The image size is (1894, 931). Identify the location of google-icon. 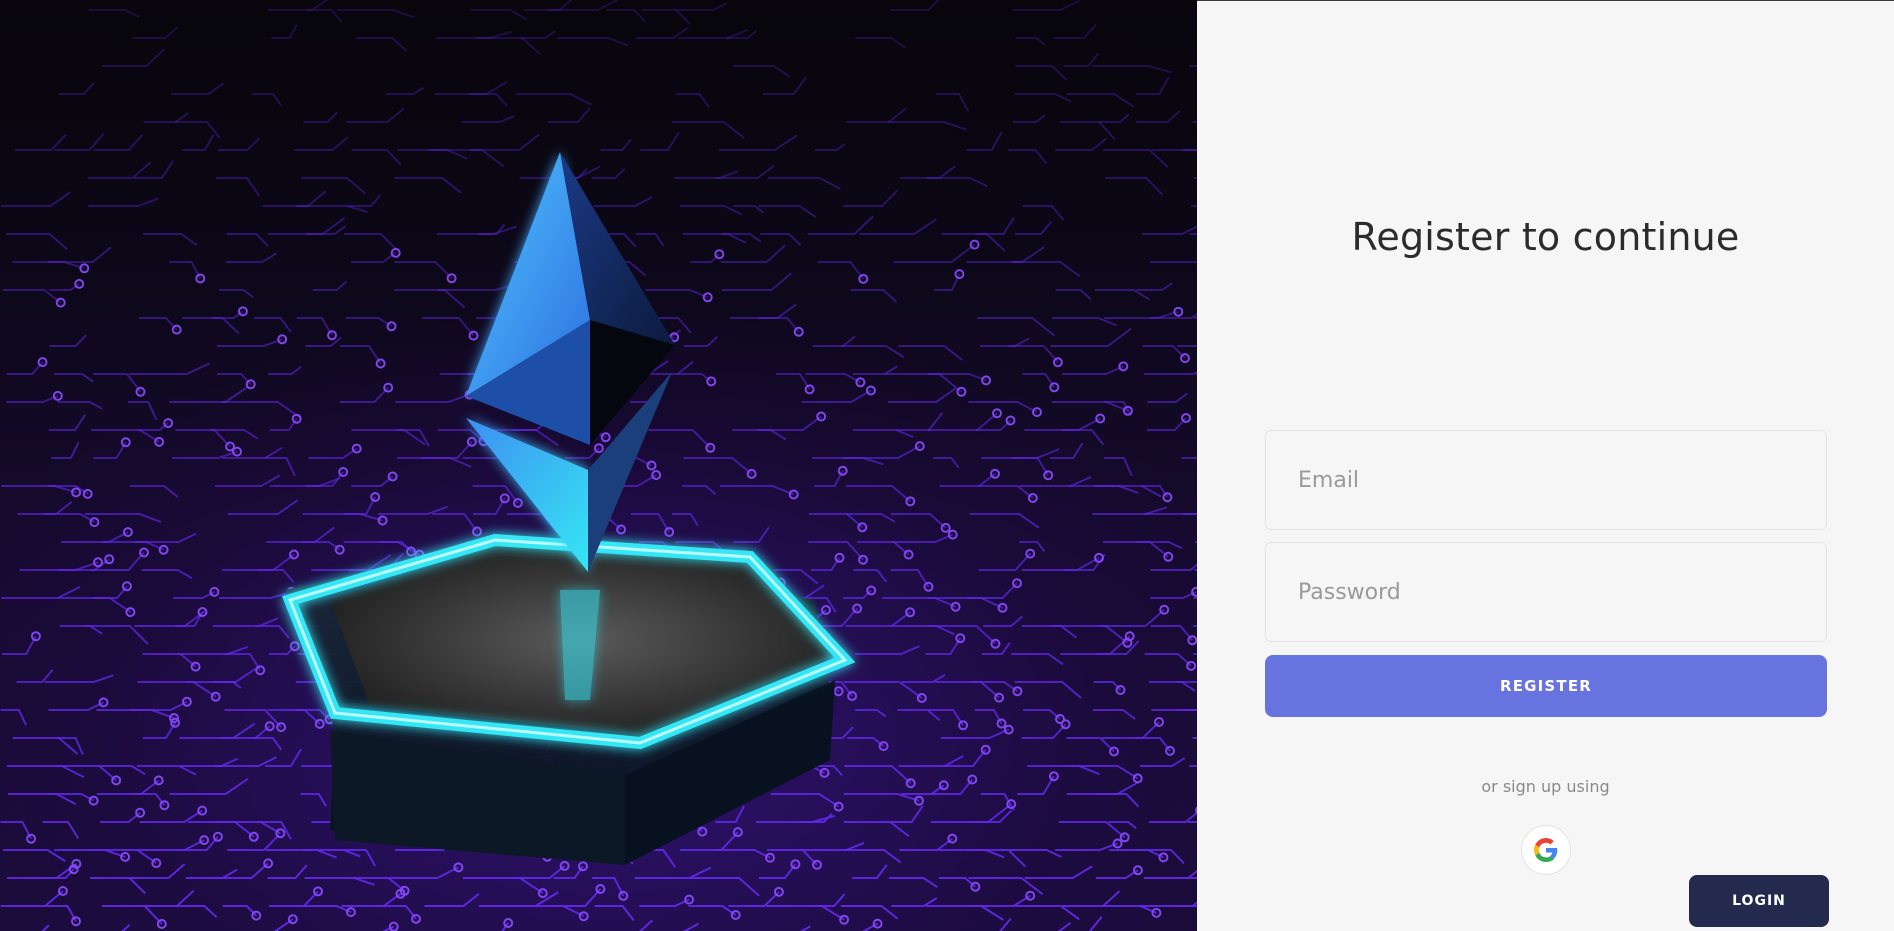
(1546, 850).